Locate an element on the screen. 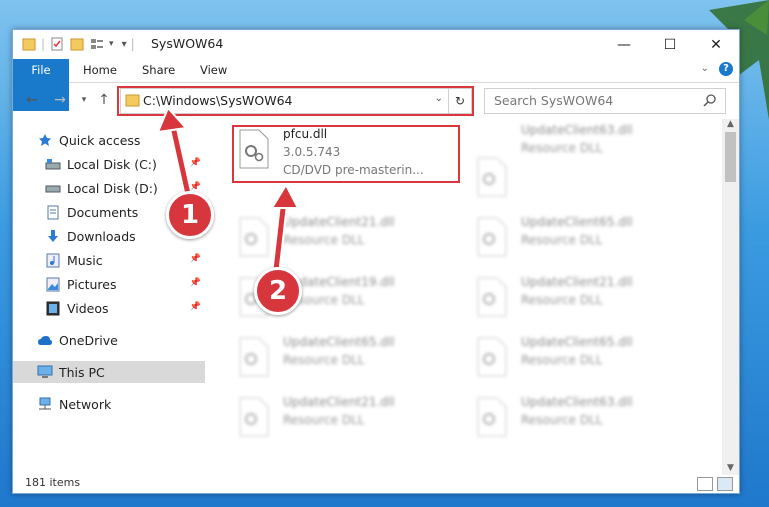  callout-badge-2: 2 is located at coordinates (278, 291).